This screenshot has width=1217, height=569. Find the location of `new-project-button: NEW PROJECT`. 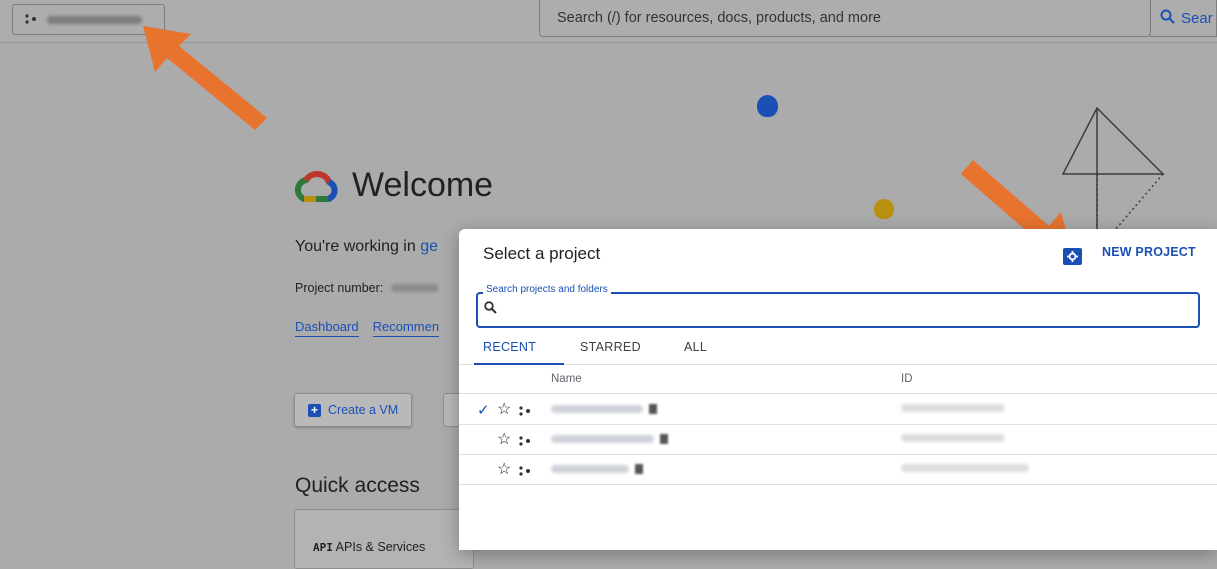

new-project-button: NEW PROJECT is located at coordinates (1149, 252).